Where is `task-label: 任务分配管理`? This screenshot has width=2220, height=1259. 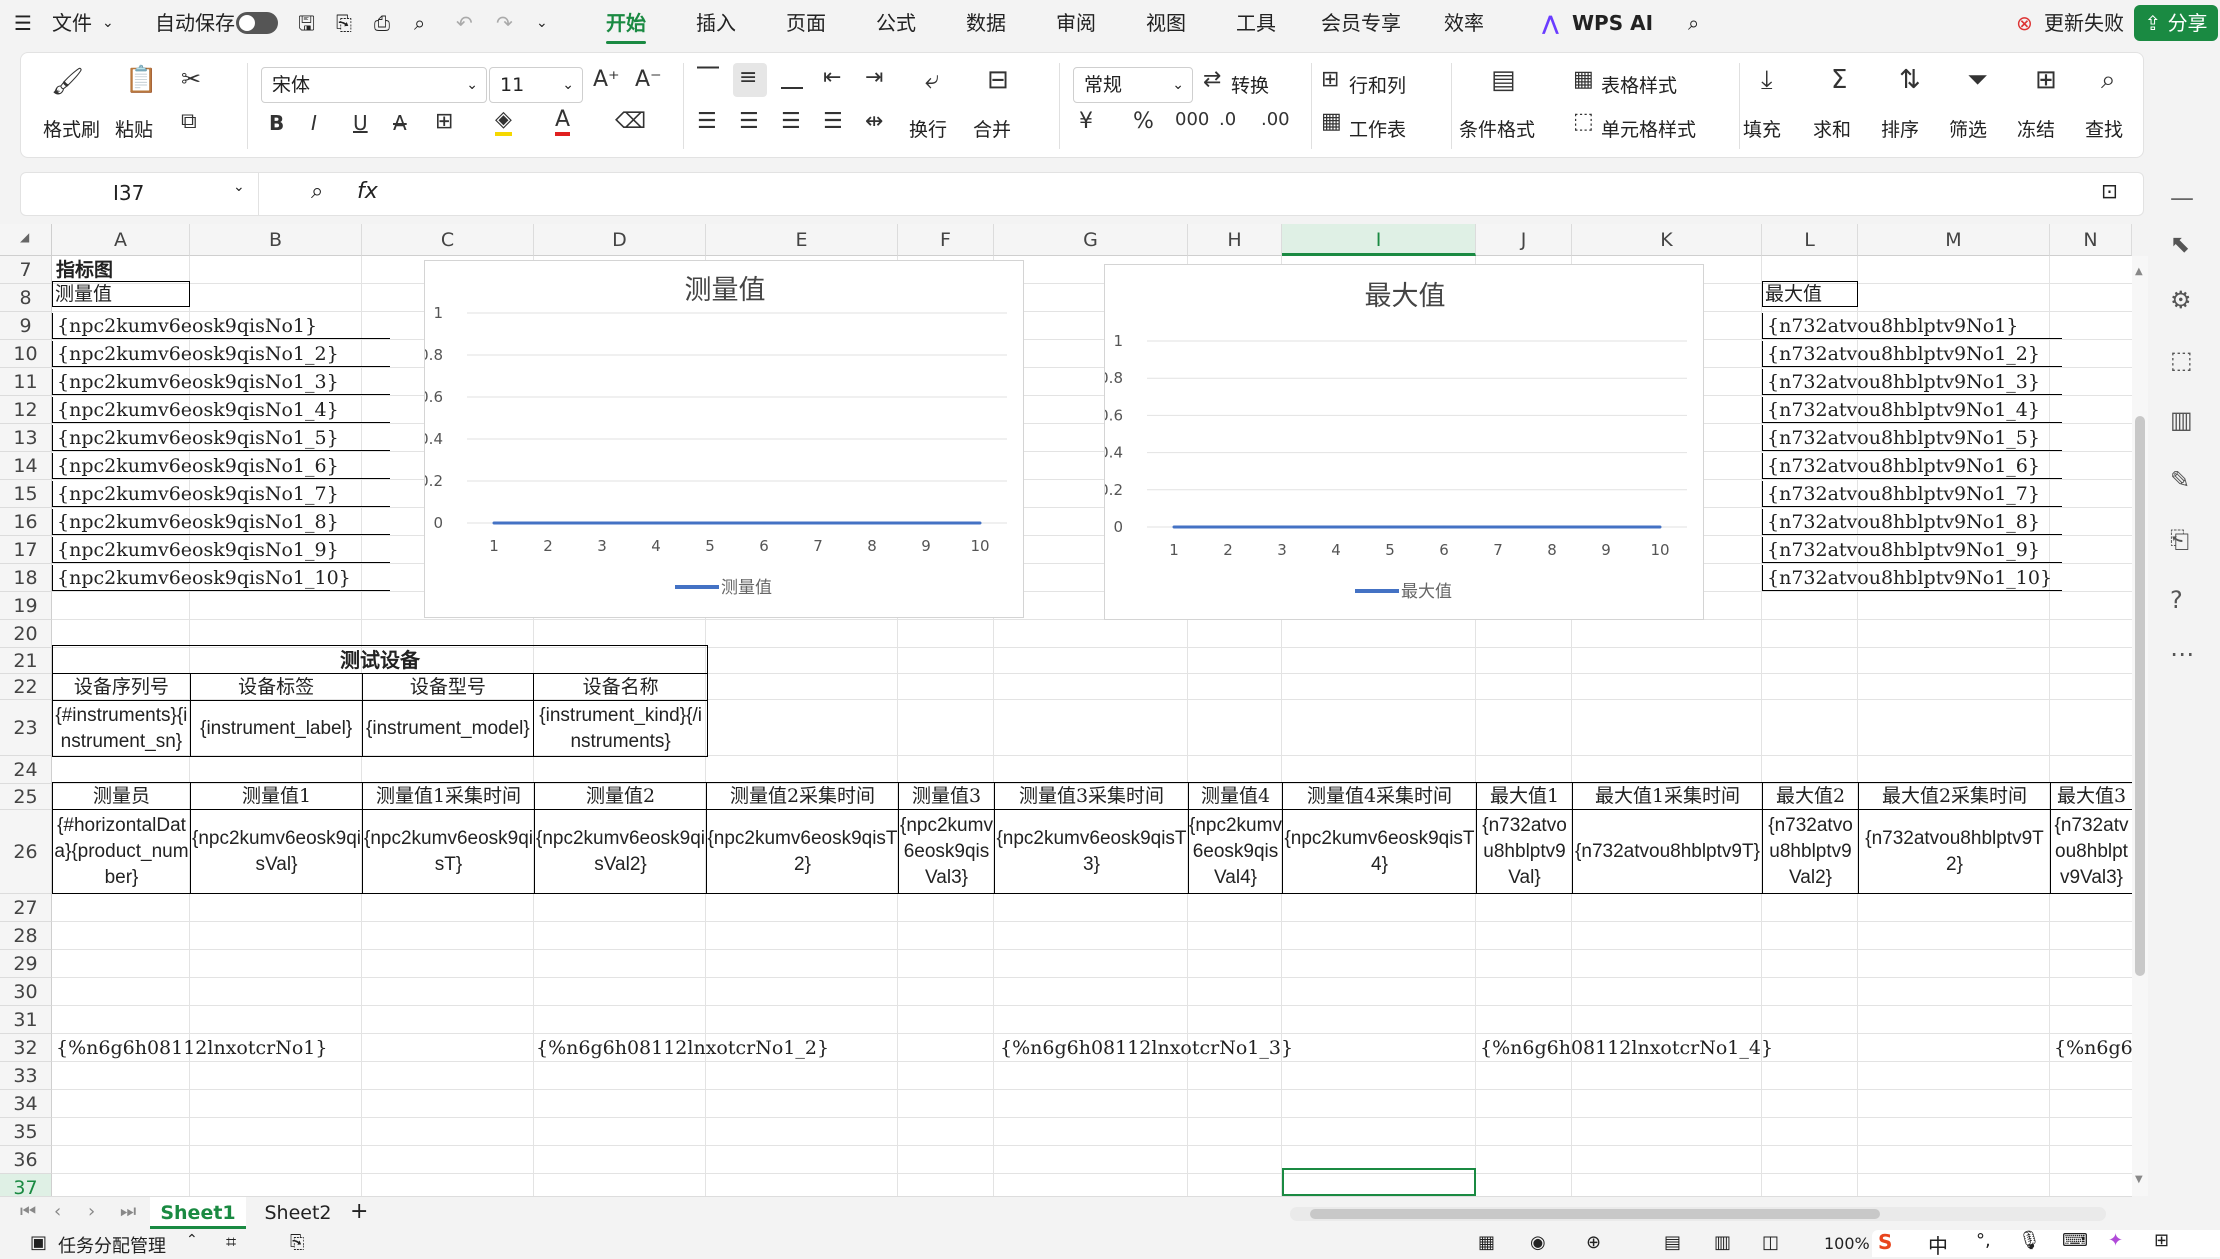
task-label: 任务分配管理 is located at coordinates (112, 1245).